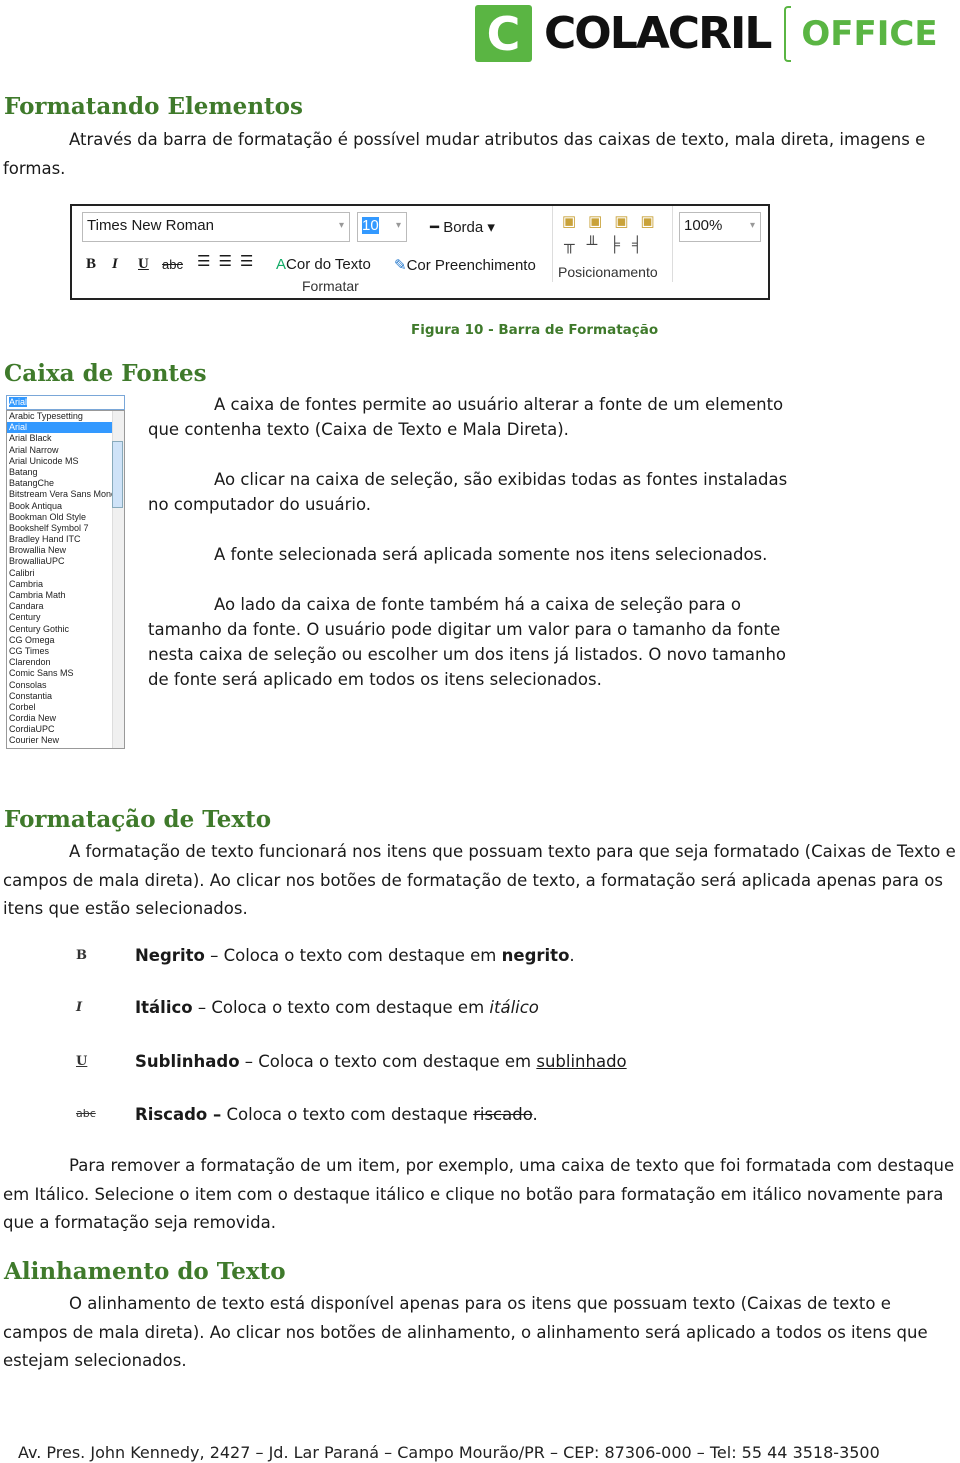  I want to click on font-option: Cambria, so click(60, 584).